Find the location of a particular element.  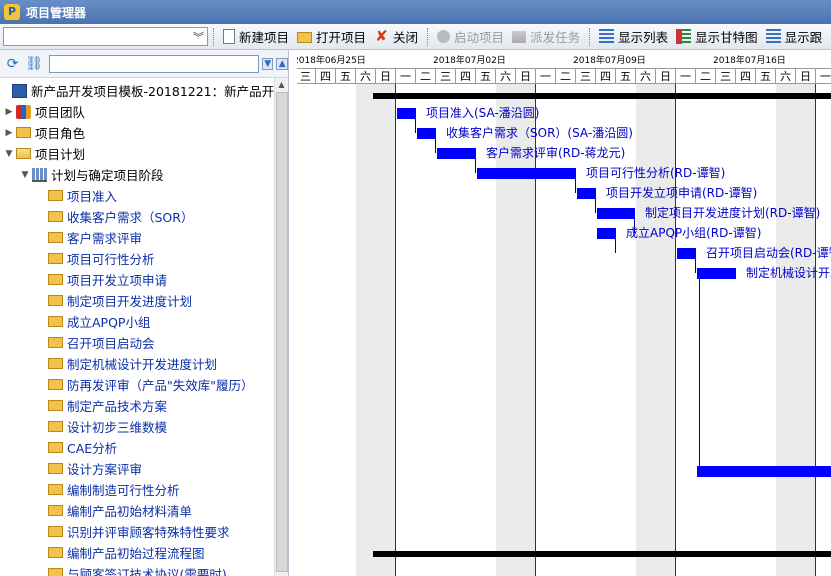

week-label: 2018年06月25日 is located at coordinates (331, 61).